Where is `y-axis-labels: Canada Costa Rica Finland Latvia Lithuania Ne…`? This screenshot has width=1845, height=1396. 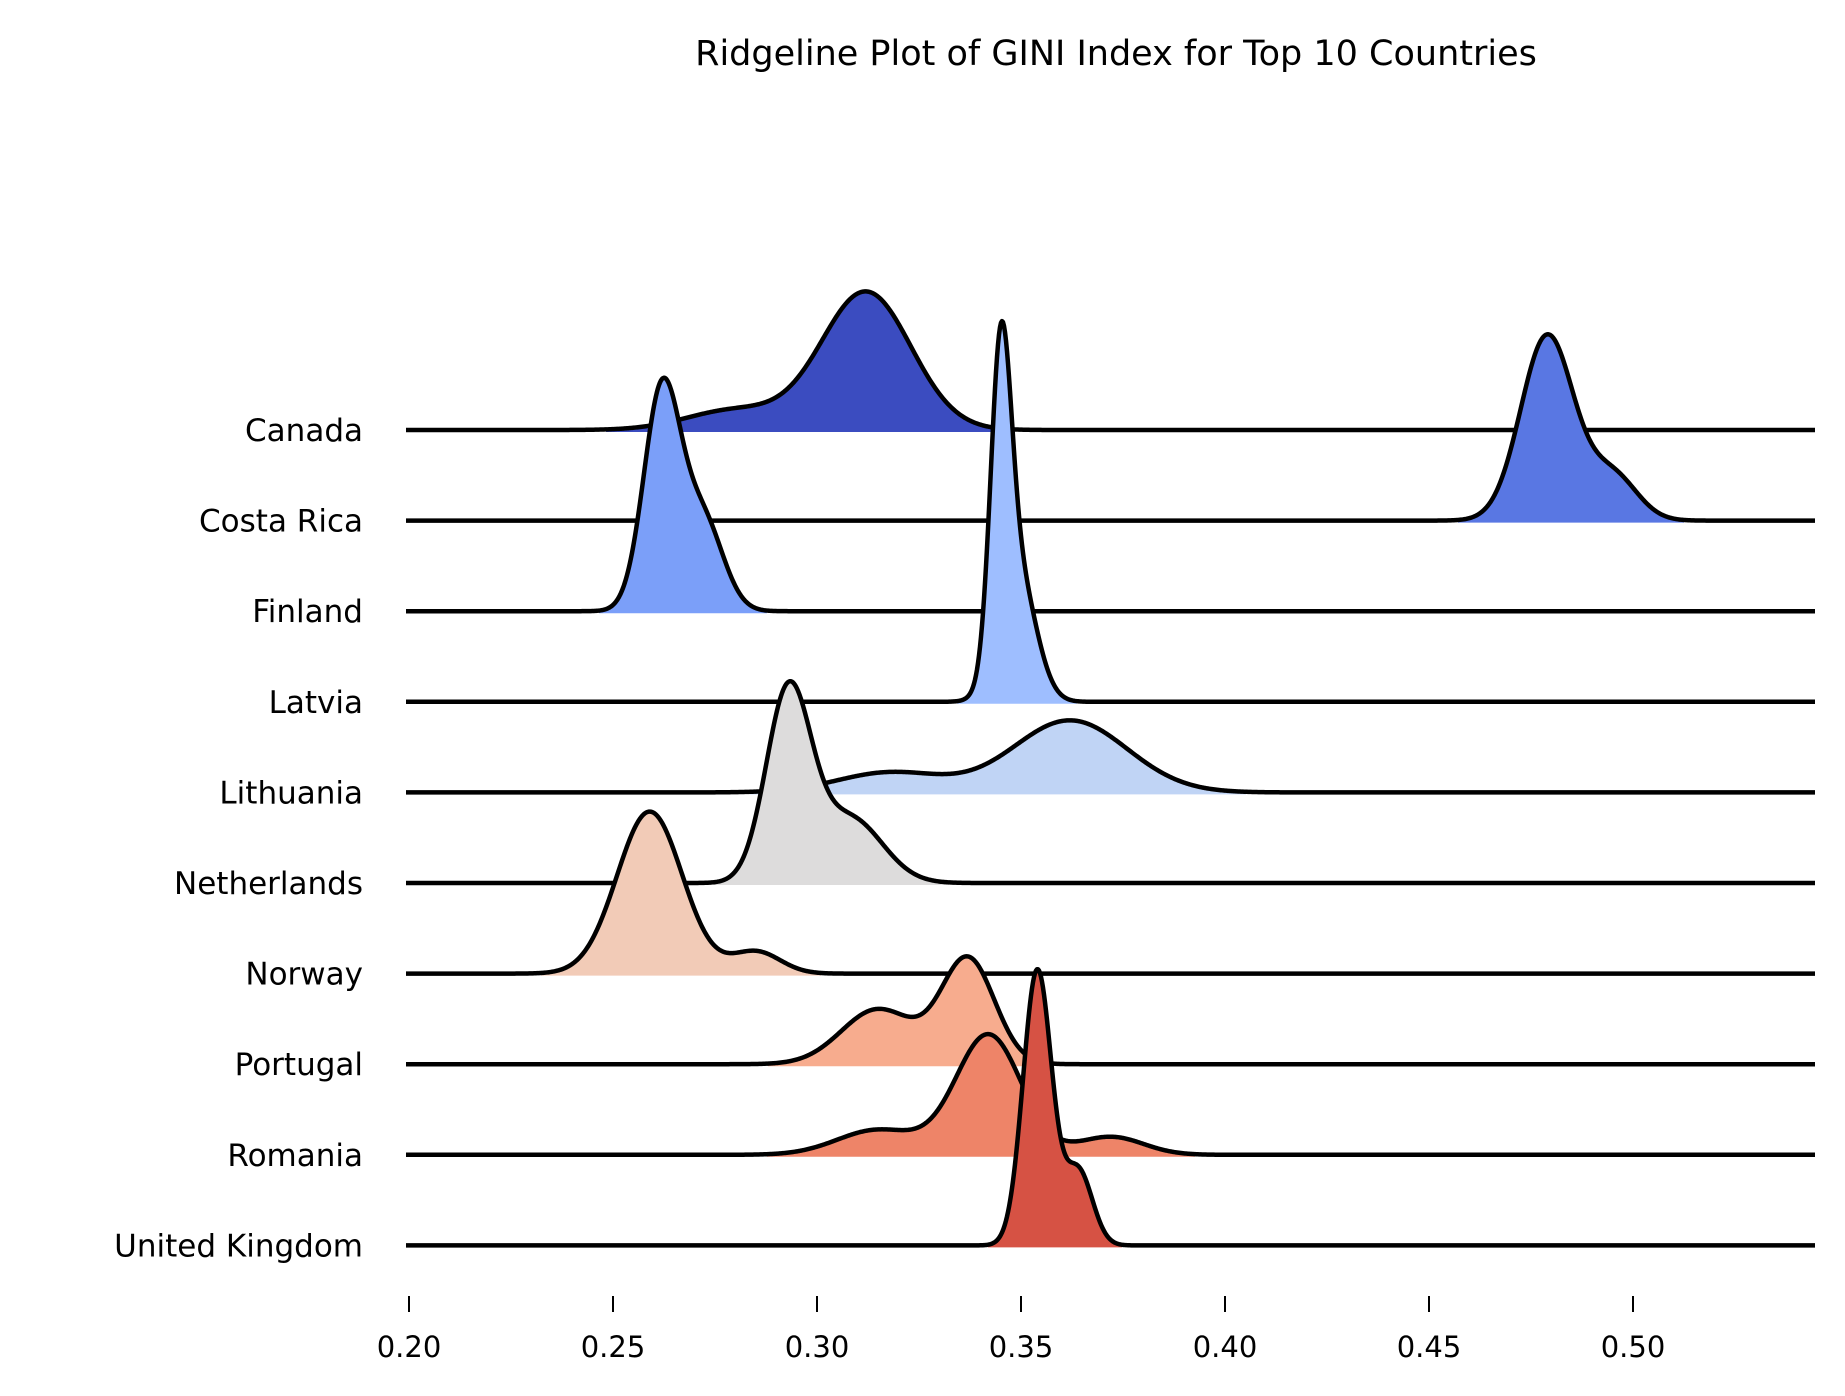
y-axis-labels: Canada Costa Rica Finland Latvia Lithuania Ne… is located at coordinates (238, 838).